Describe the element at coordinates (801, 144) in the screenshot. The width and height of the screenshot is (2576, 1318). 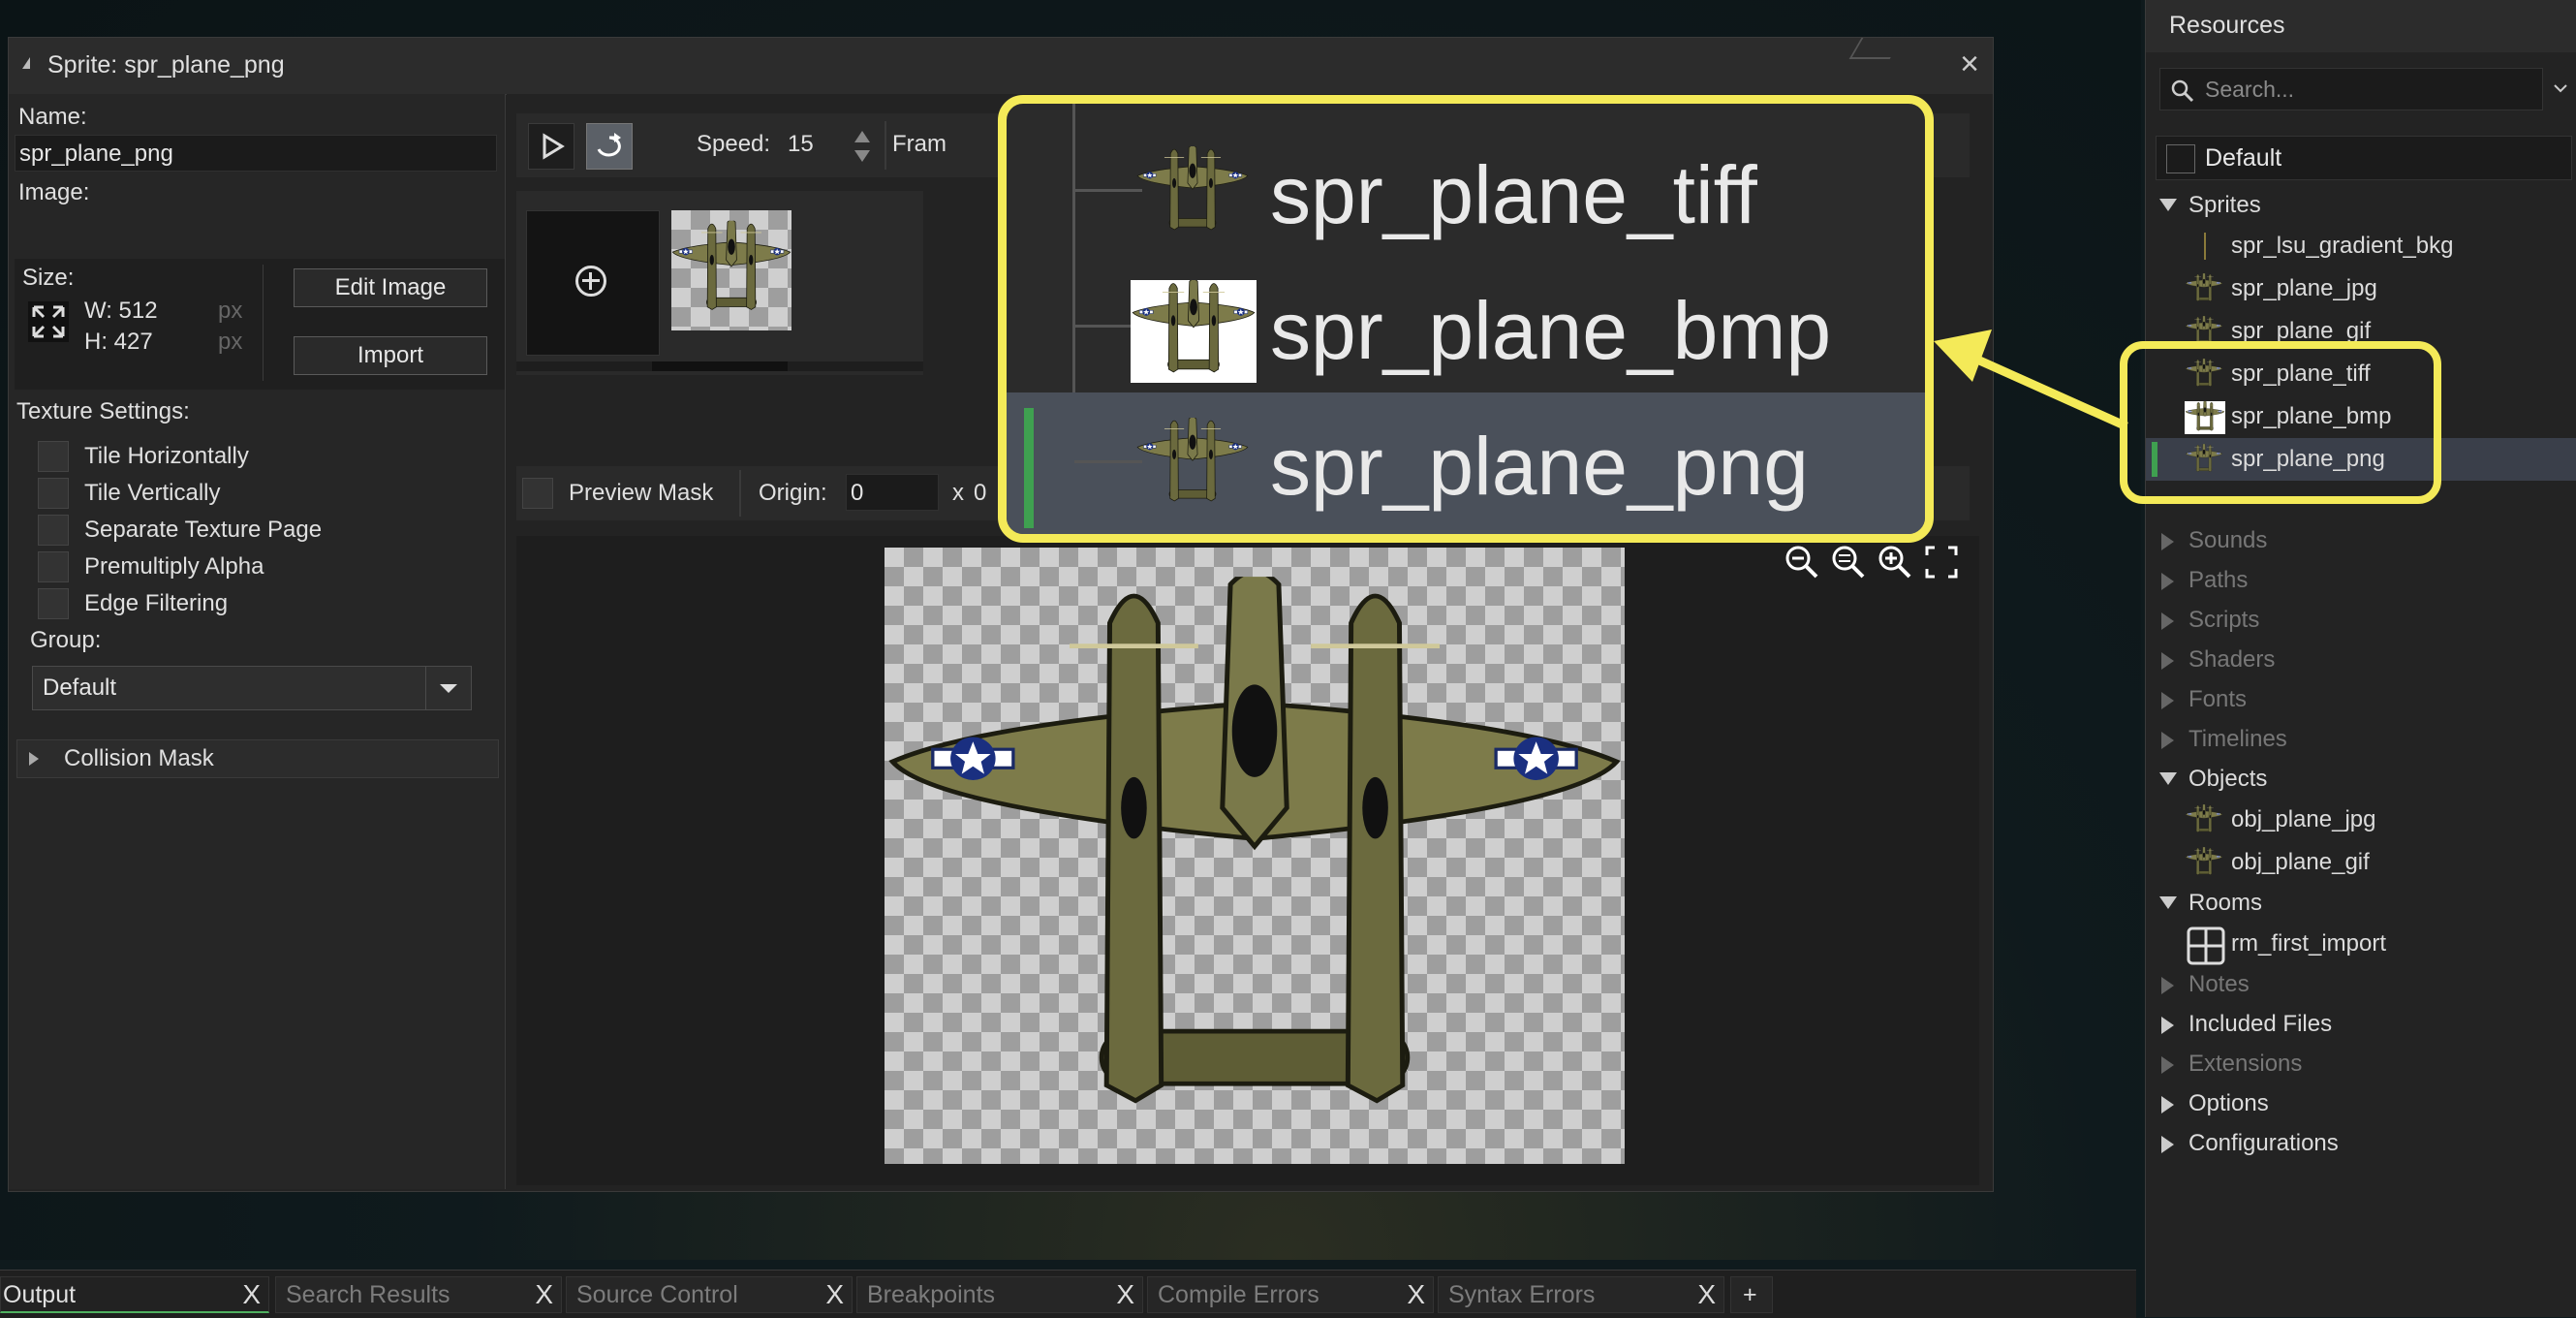
I see `speed-value: 15` at that location.